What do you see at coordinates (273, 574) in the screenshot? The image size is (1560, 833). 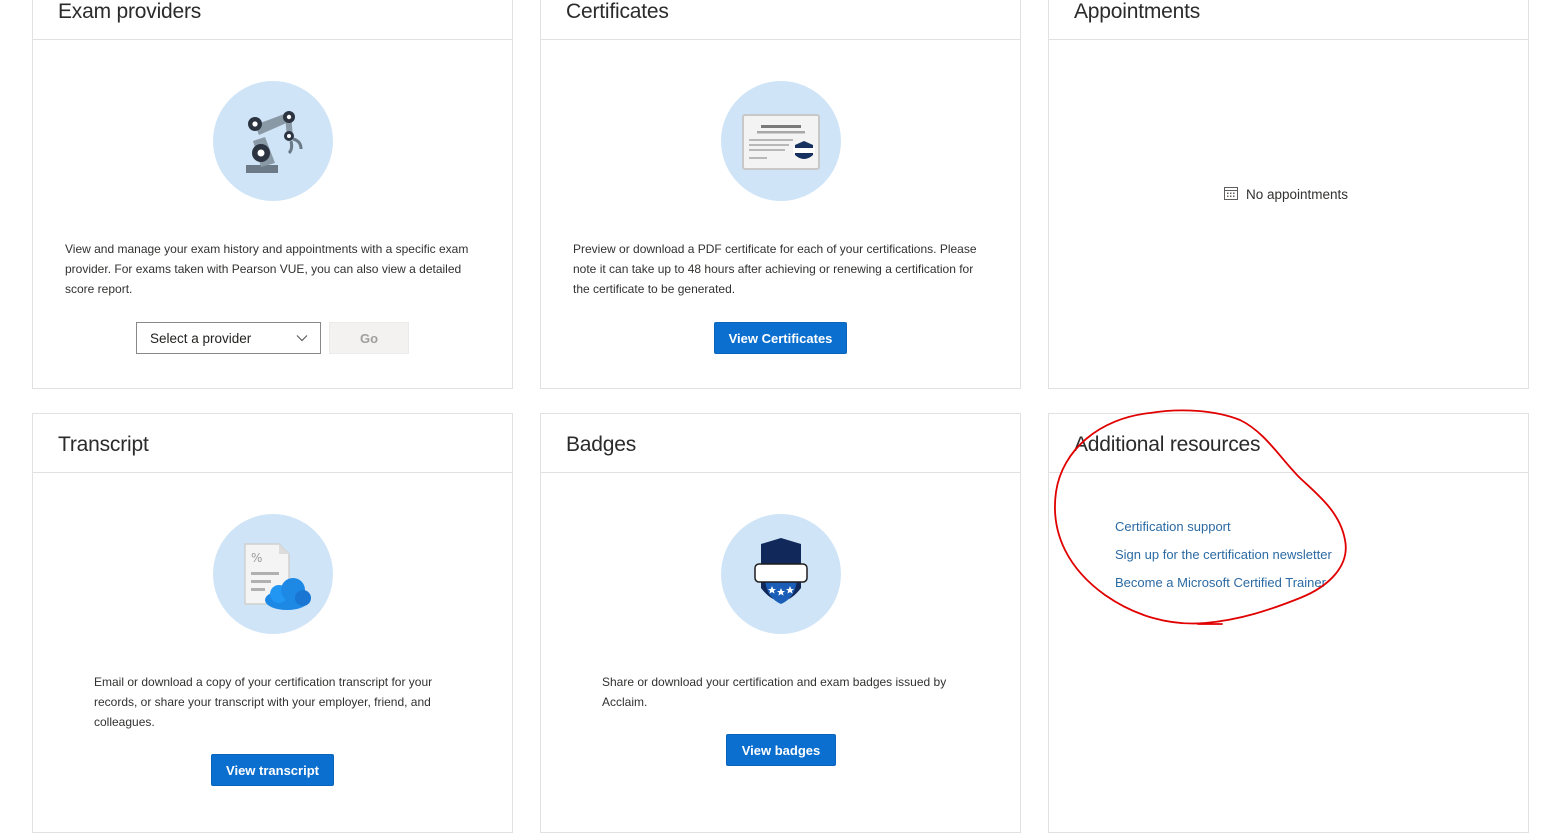 I see `document-cloud-icon: %` at bounding box center [273, 574].